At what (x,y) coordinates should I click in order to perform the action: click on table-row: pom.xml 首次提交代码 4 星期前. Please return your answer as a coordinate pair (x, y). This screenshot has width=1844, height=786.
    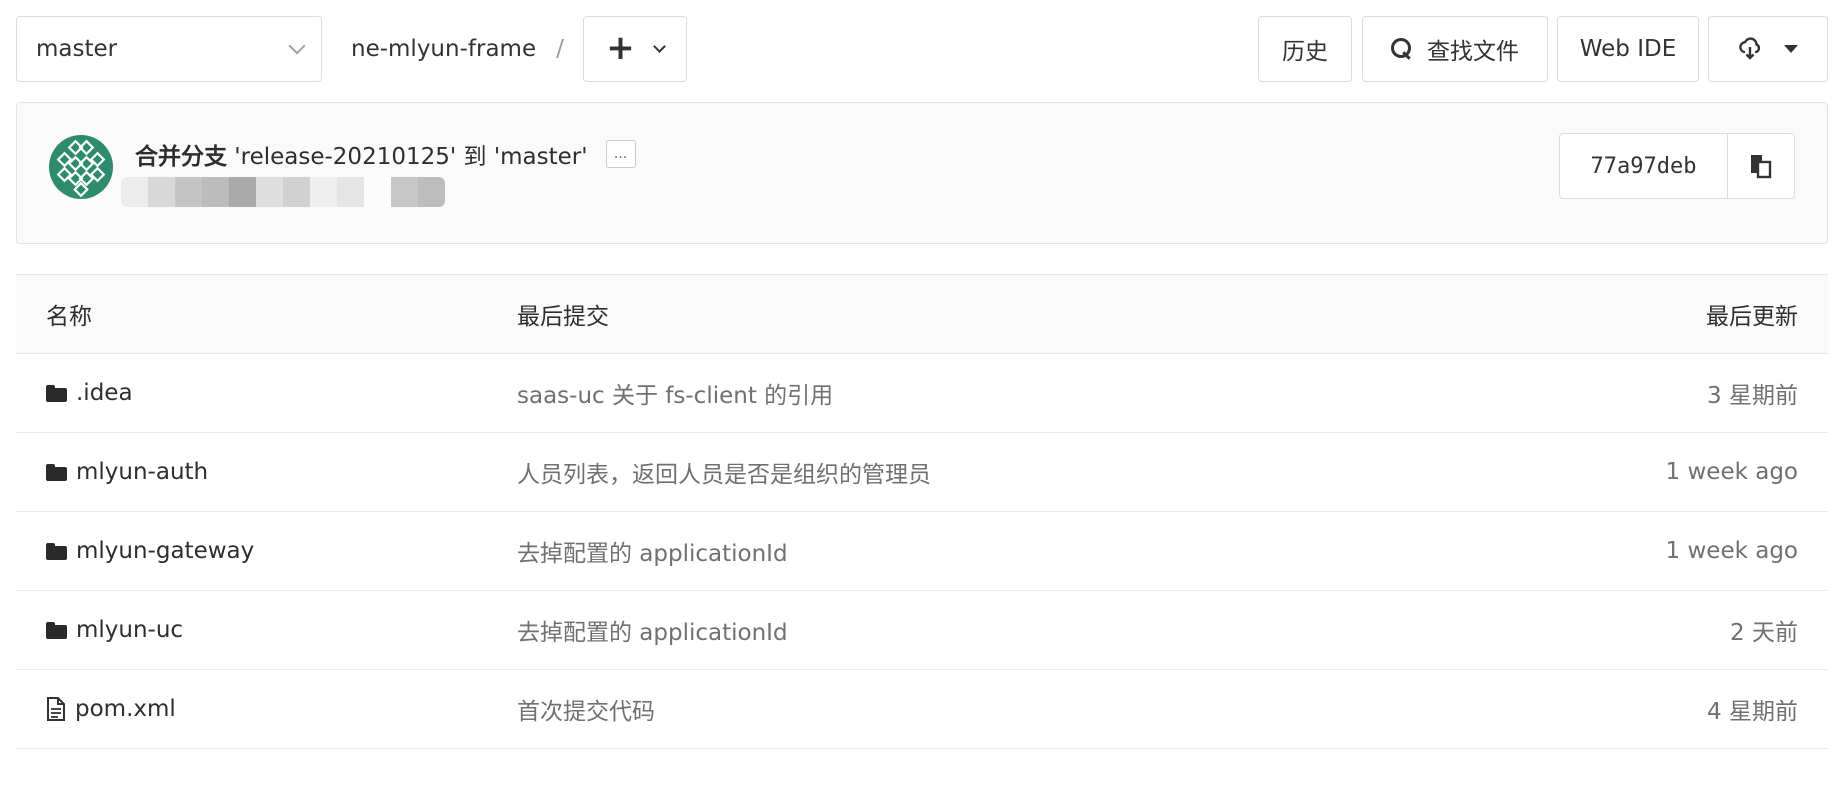
    Looking at the image, I should click on (922, 709).